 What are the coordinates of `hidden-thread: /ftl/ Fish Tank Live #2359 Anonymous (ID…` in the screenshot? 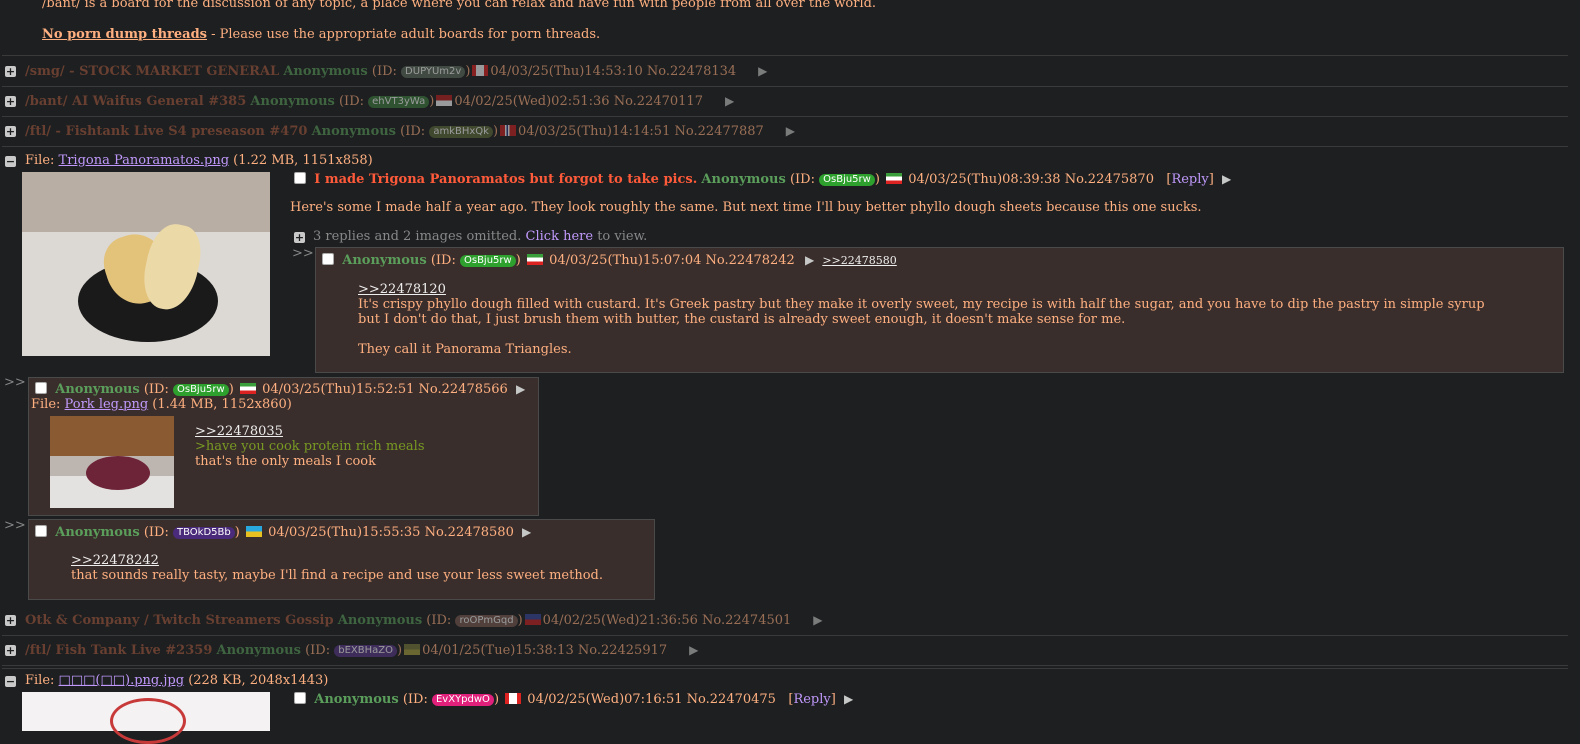 It's located at (361, 650).